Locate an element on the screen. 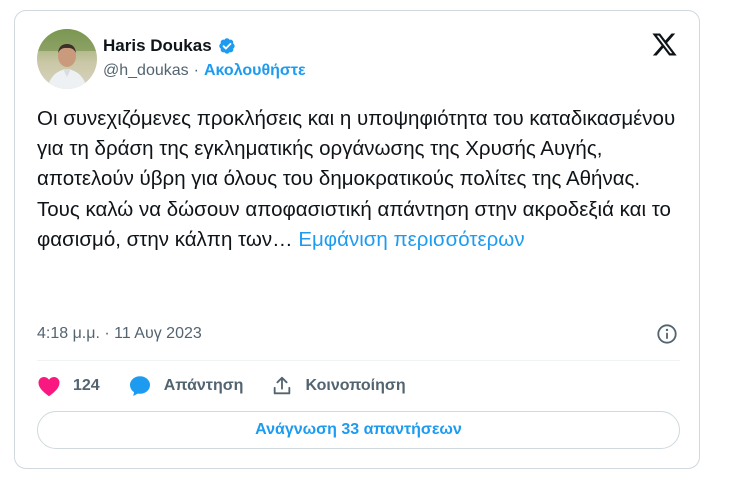 This screenshot has height=487, width=750. avatar-image is located at coordinates (67, 59).